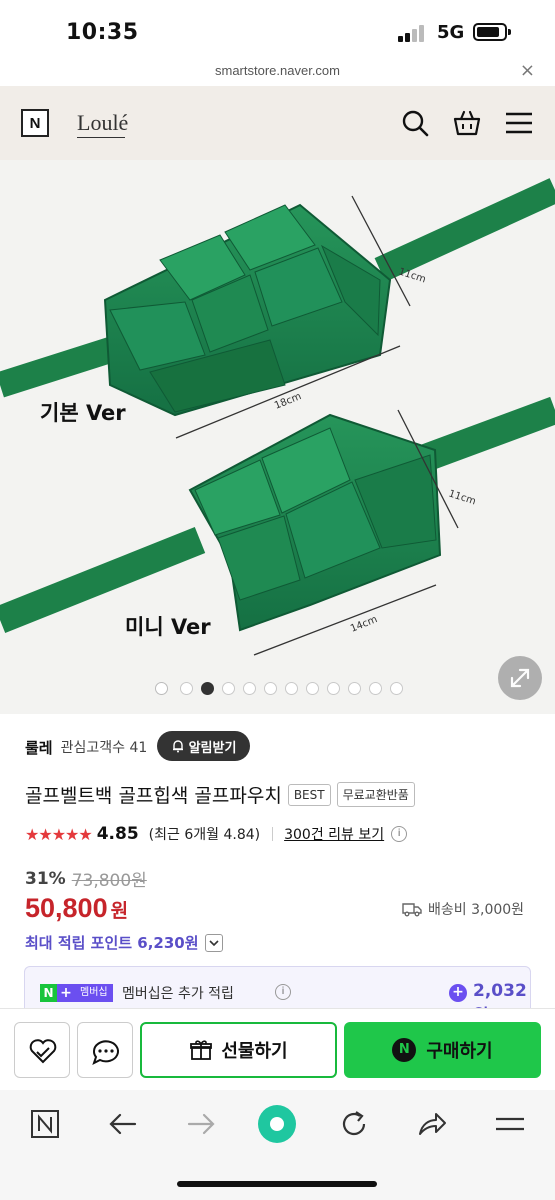  I want to click on gift-button: 선물하기, so click(238, 1050).